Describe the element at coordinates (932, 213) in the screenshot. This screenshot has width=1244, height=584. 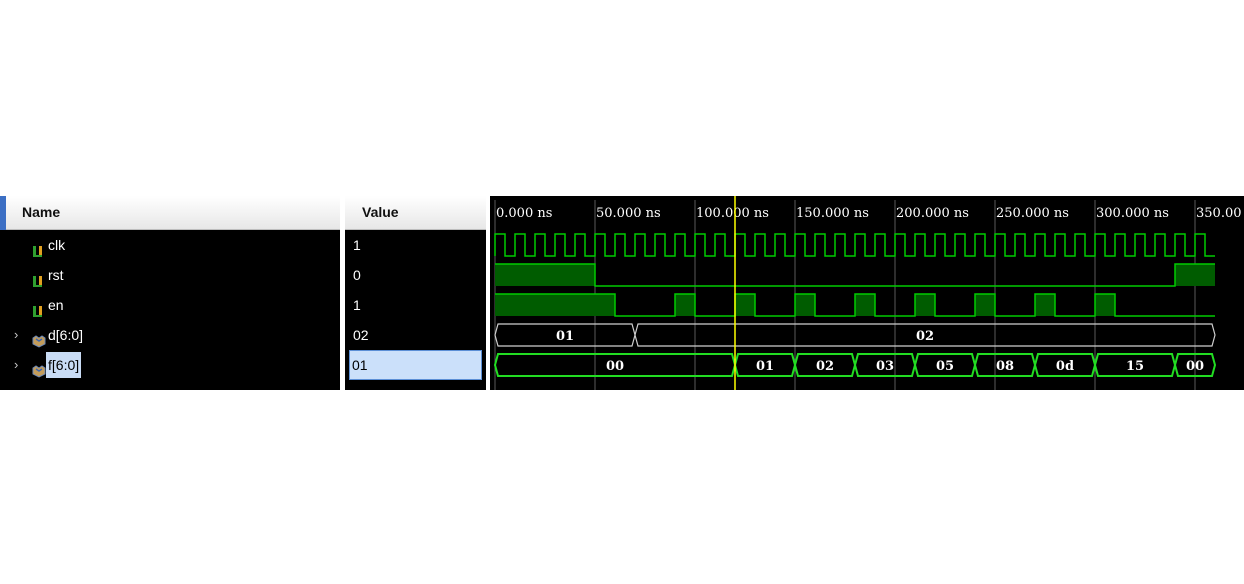
I see `time-tick-label: 200.000 ns` at that location.